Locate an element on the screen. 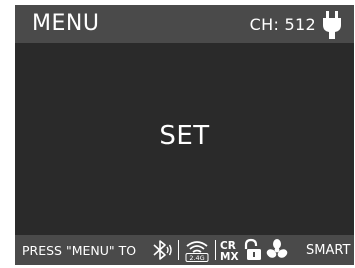  smart-mode-label: SMART is located at coordinates (328, 250).